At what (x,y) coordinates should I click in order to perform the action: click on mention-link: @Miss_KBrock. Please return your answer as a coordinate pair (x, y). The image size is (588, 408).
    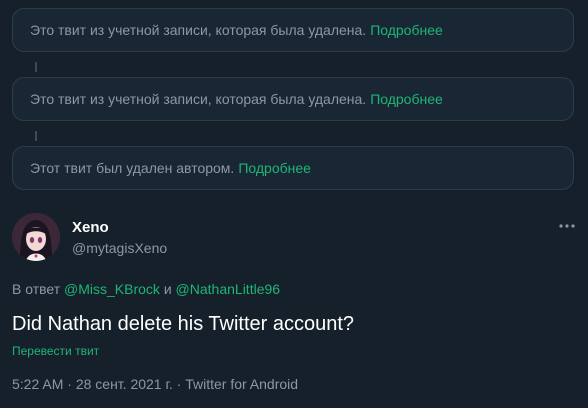
    Looking at the image, I should click on (112, 289).